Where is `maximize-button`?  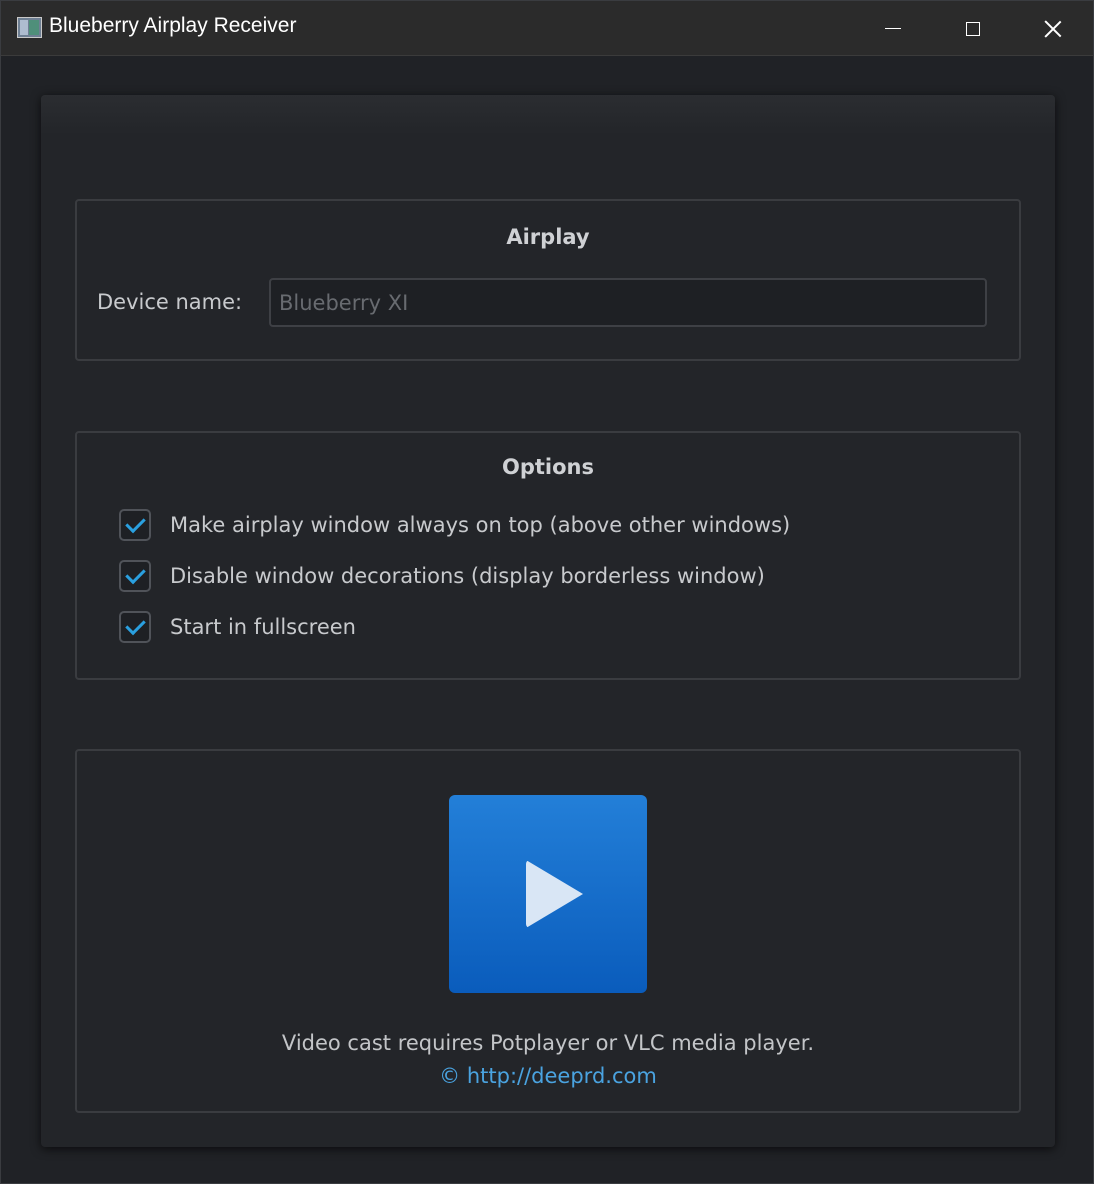
maximize-button is located at coordinates (973, 28).